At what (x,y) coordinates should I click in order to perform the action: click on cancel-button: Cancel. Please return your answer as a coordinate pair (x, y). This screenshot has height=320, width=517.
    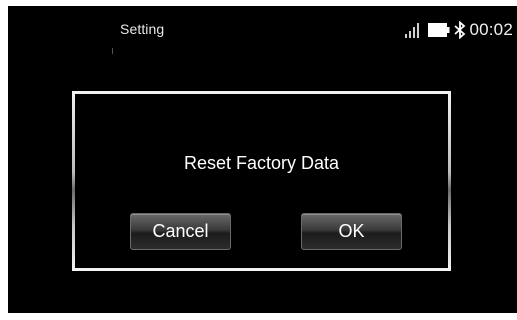
    Looking at the image, I should click on (180, 231).